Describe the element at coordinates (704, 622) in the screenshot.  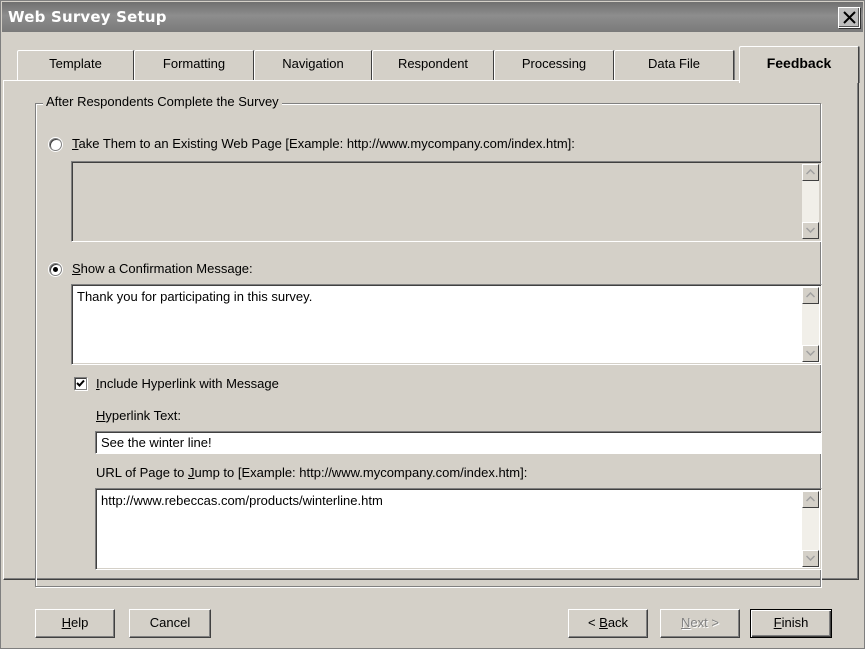
I see `next-label: ext >` at that location.